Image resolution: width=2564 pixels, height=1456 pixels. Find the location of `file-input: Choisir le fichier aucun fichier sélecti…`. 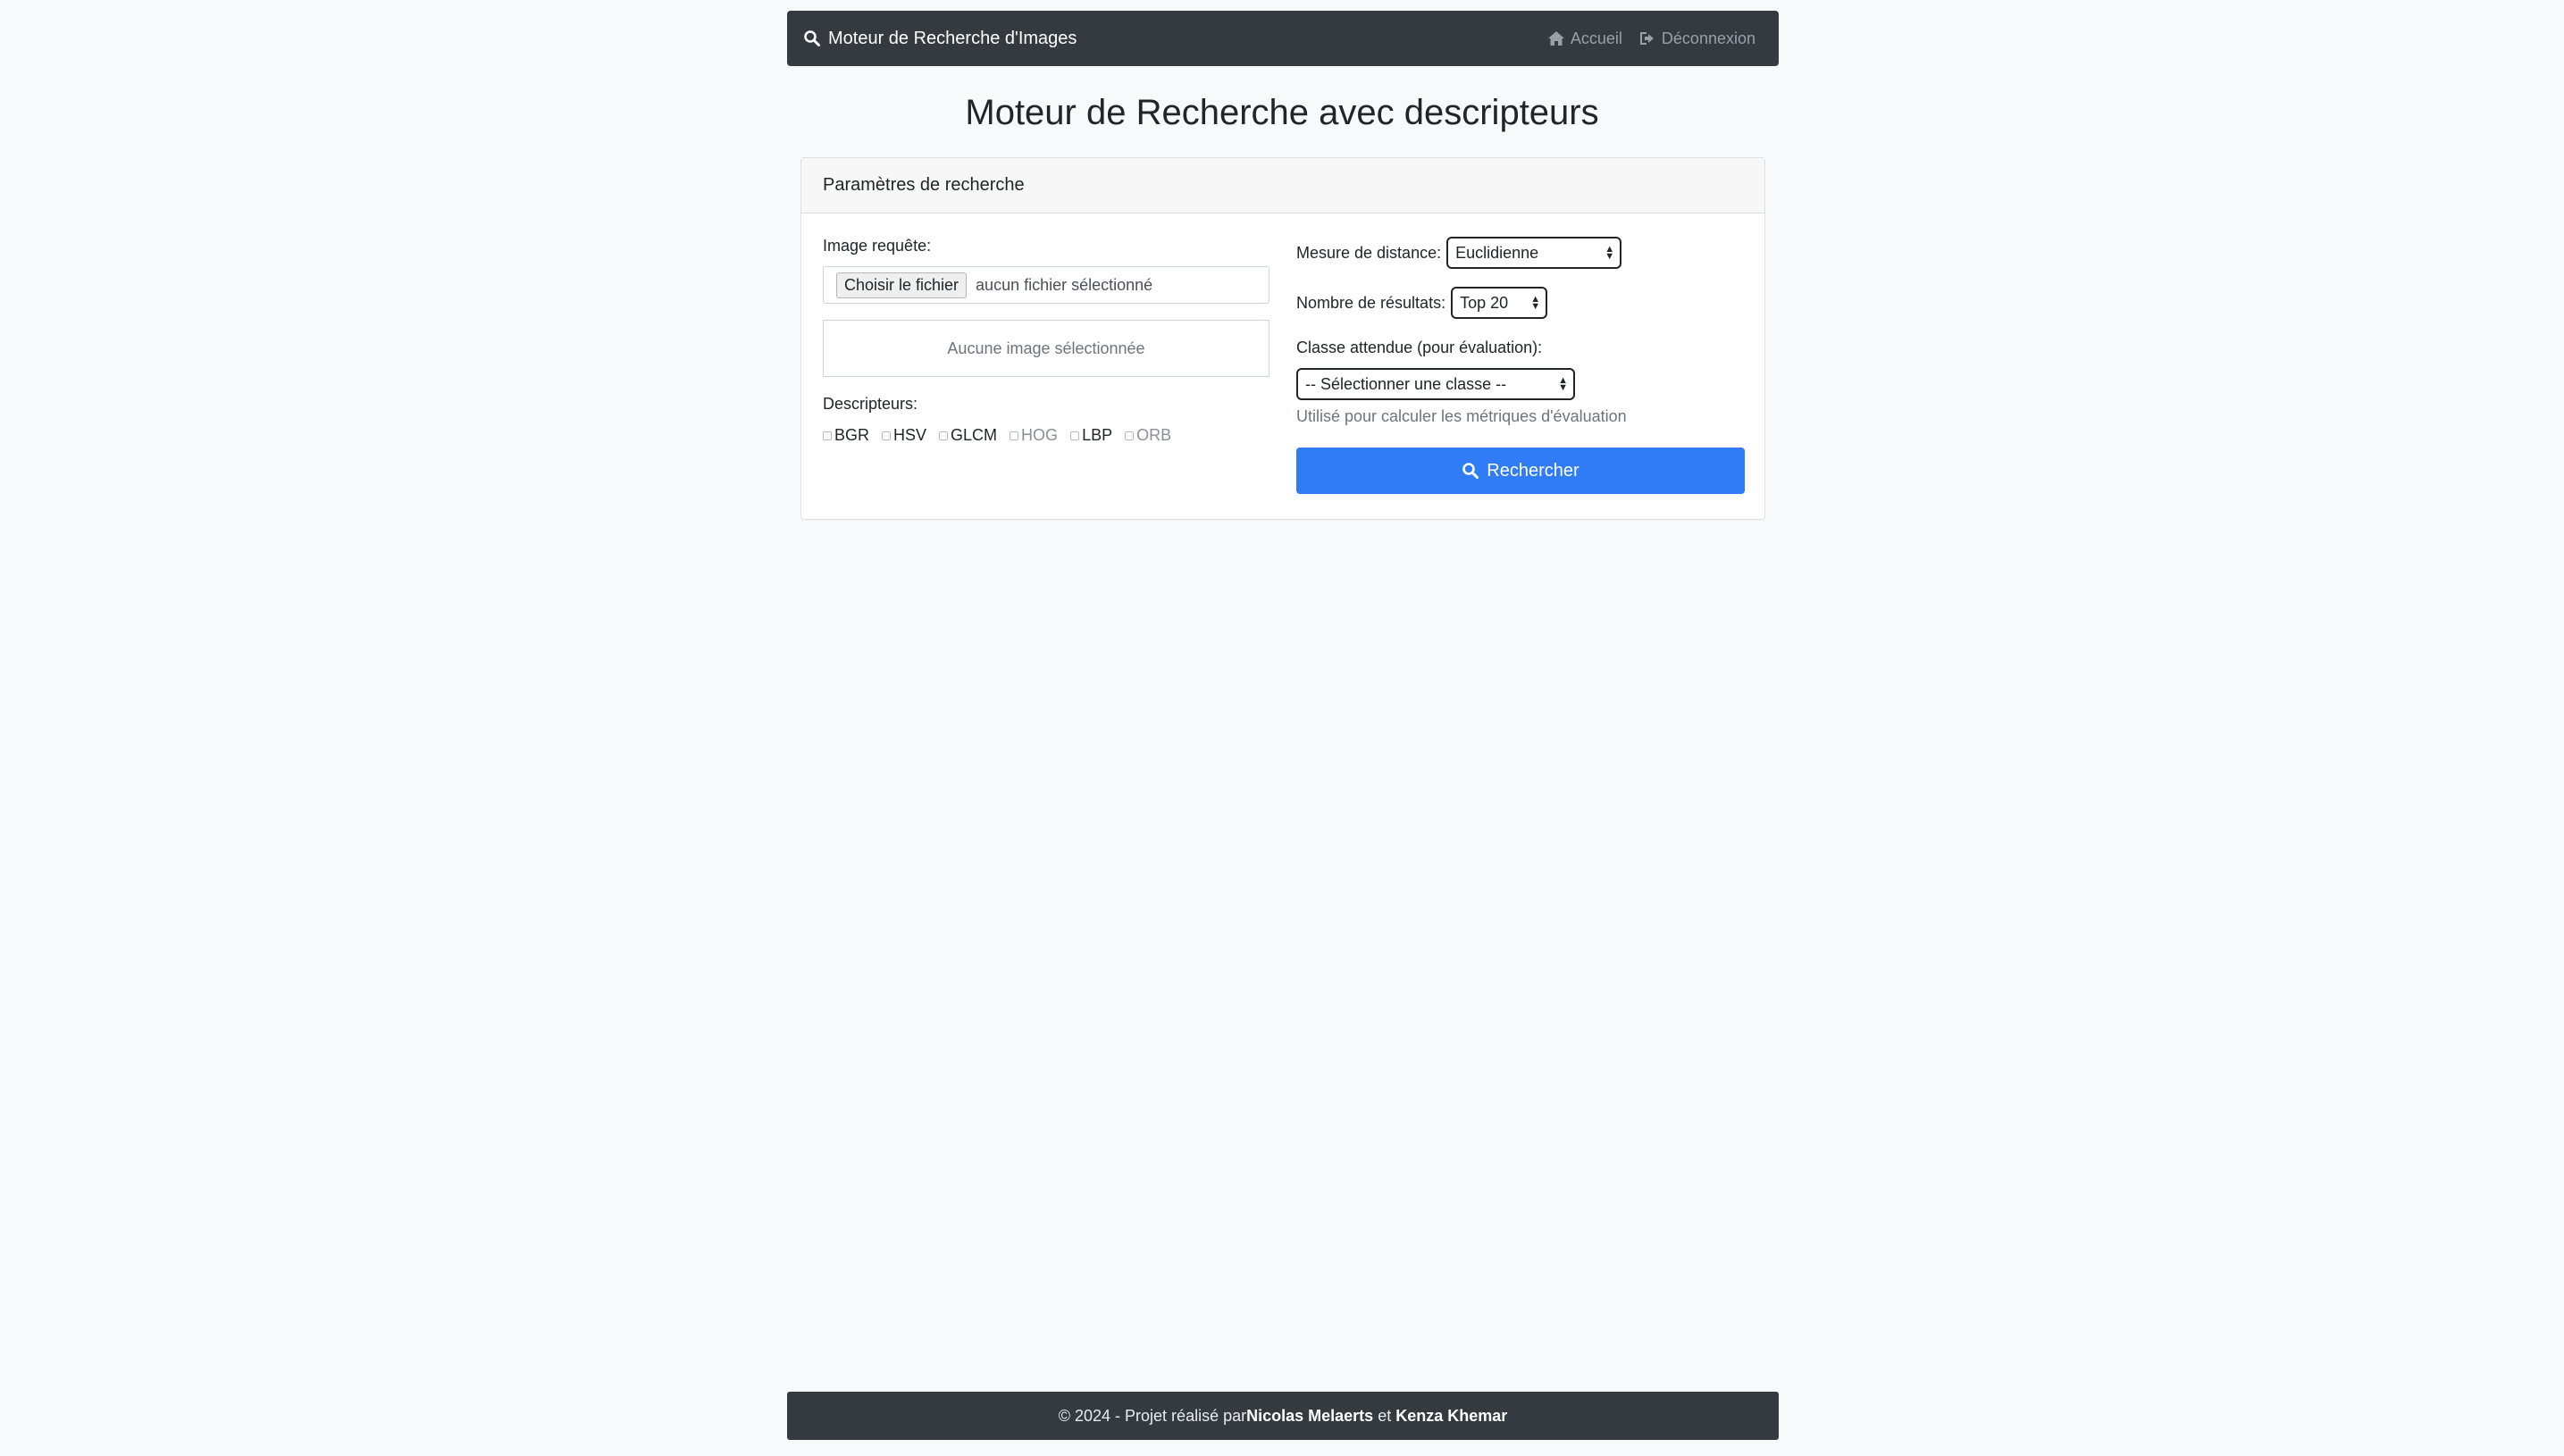

file-input: Choisir le fichier aucun fichier sélecti… is located at coordinates (1046, 285).